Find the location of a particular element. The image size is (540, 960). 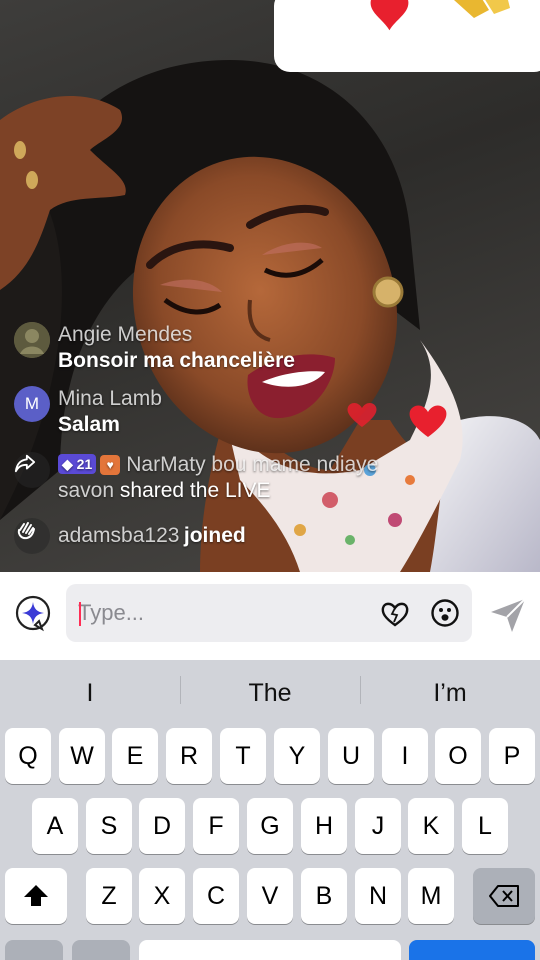

emoji-key is located at coordinates (101, 950).